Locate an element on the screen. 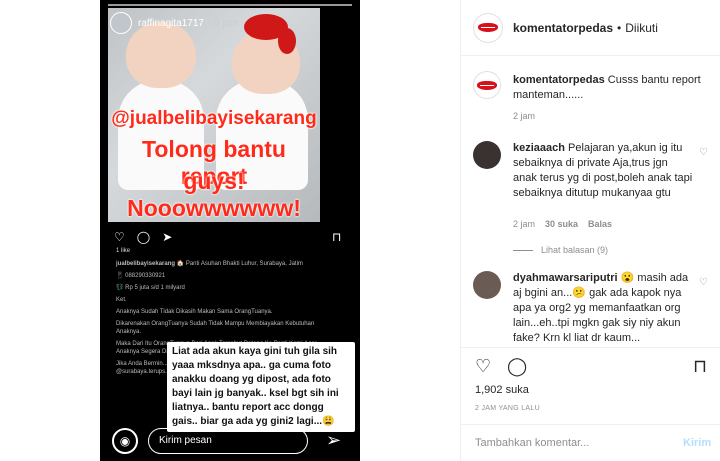 This screenshot has width=720, height=461. embedded-like-count: 1 like is located at coordinates (123, 251).